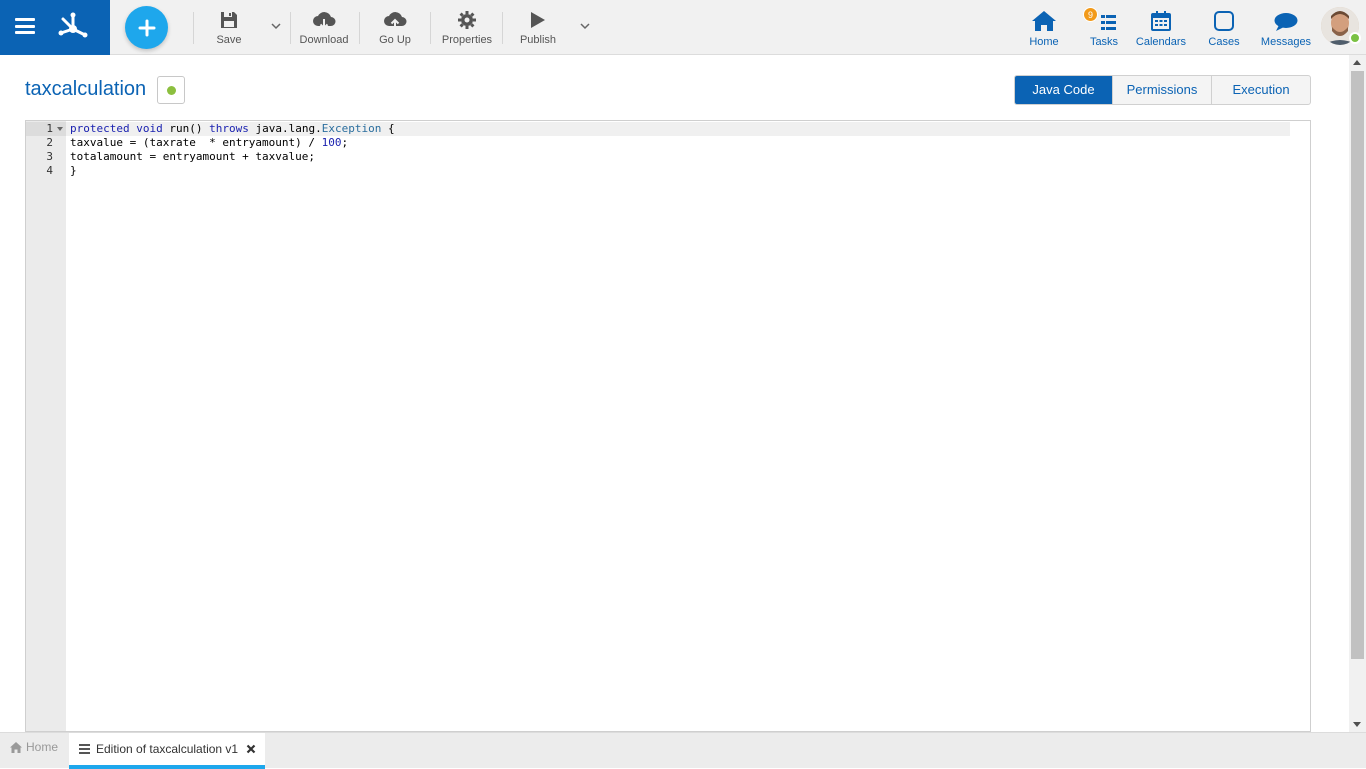  I want to click on bottom-tab-bar: Home Edition of taxcalculation v1, so click(683, 750).